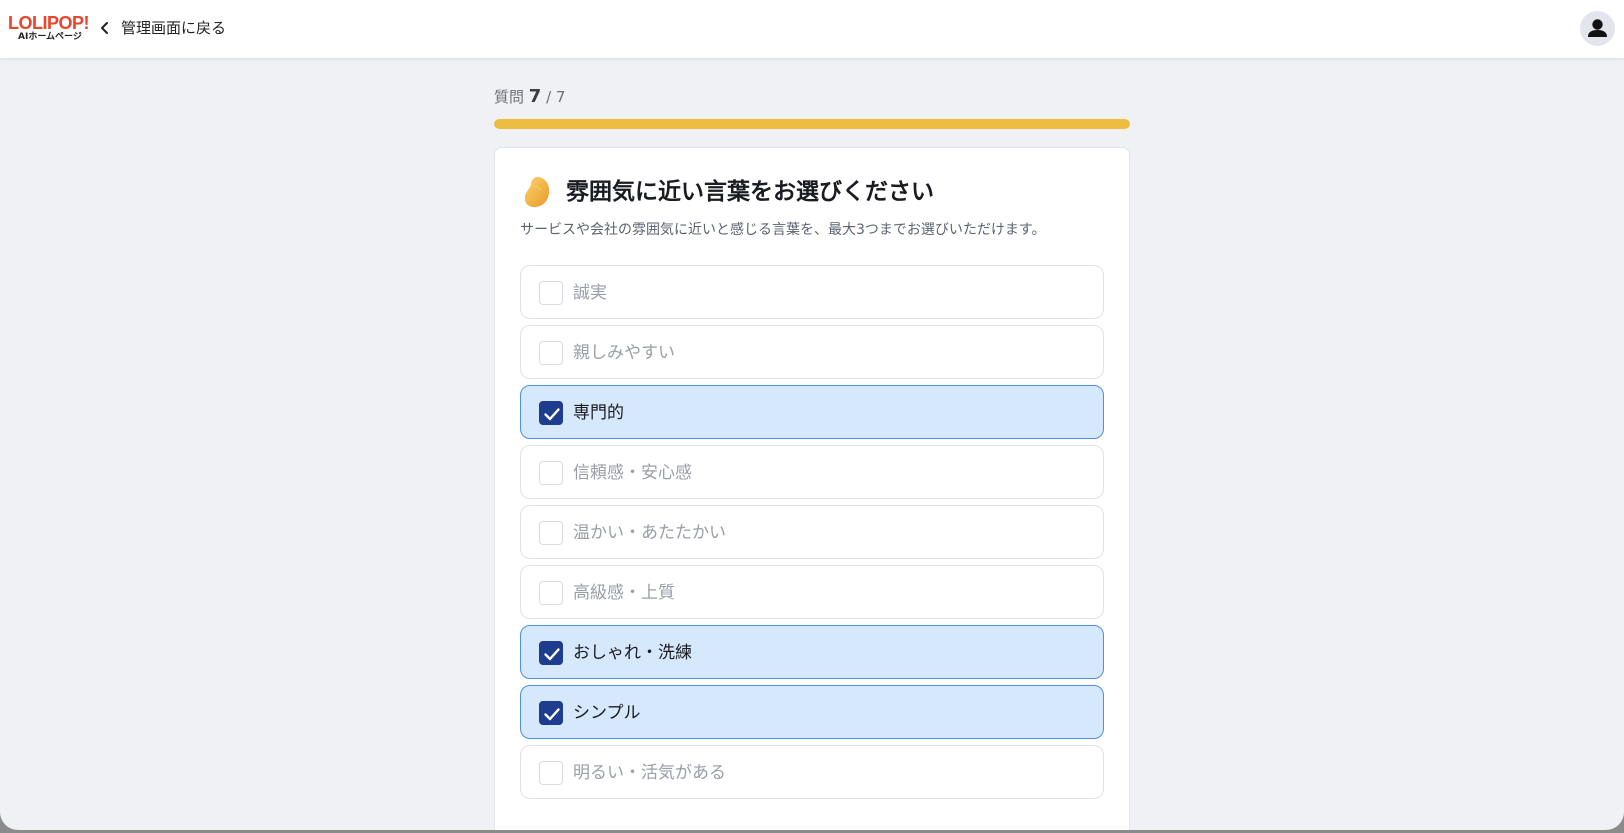 This screenshot has width=1624, height=833. What do you see at coordinates (173, 28) in the screenshot?
I see `back-to-admin-link: 管理画面に戻る` at bounding box center [173, 28].